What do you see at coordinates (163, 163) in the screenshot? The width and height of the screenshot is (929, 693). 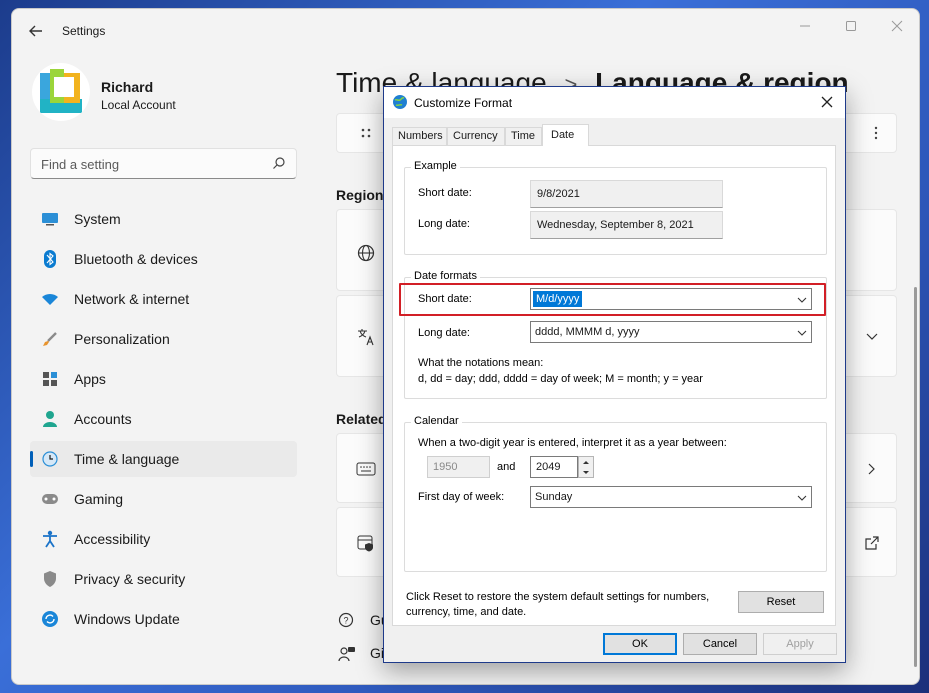 I see `search-input: Find a setting` at bounding box center [163, 163].